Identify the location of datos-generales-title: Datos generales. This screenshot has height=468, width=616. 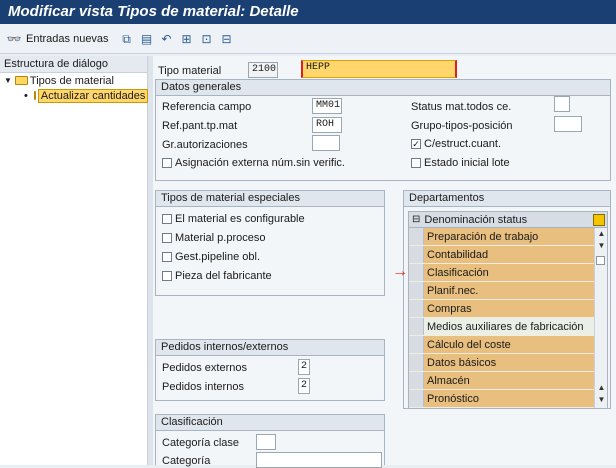
(383, 88).